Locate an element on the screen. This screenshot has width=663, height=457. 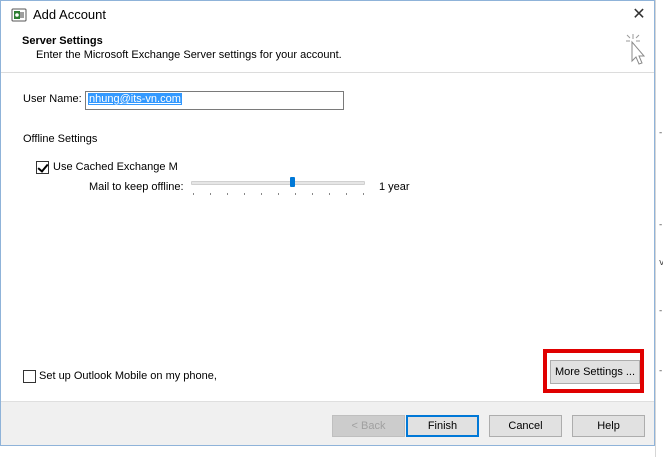
title-bar: Add Account ✕ is located at coordinates (327, 15).